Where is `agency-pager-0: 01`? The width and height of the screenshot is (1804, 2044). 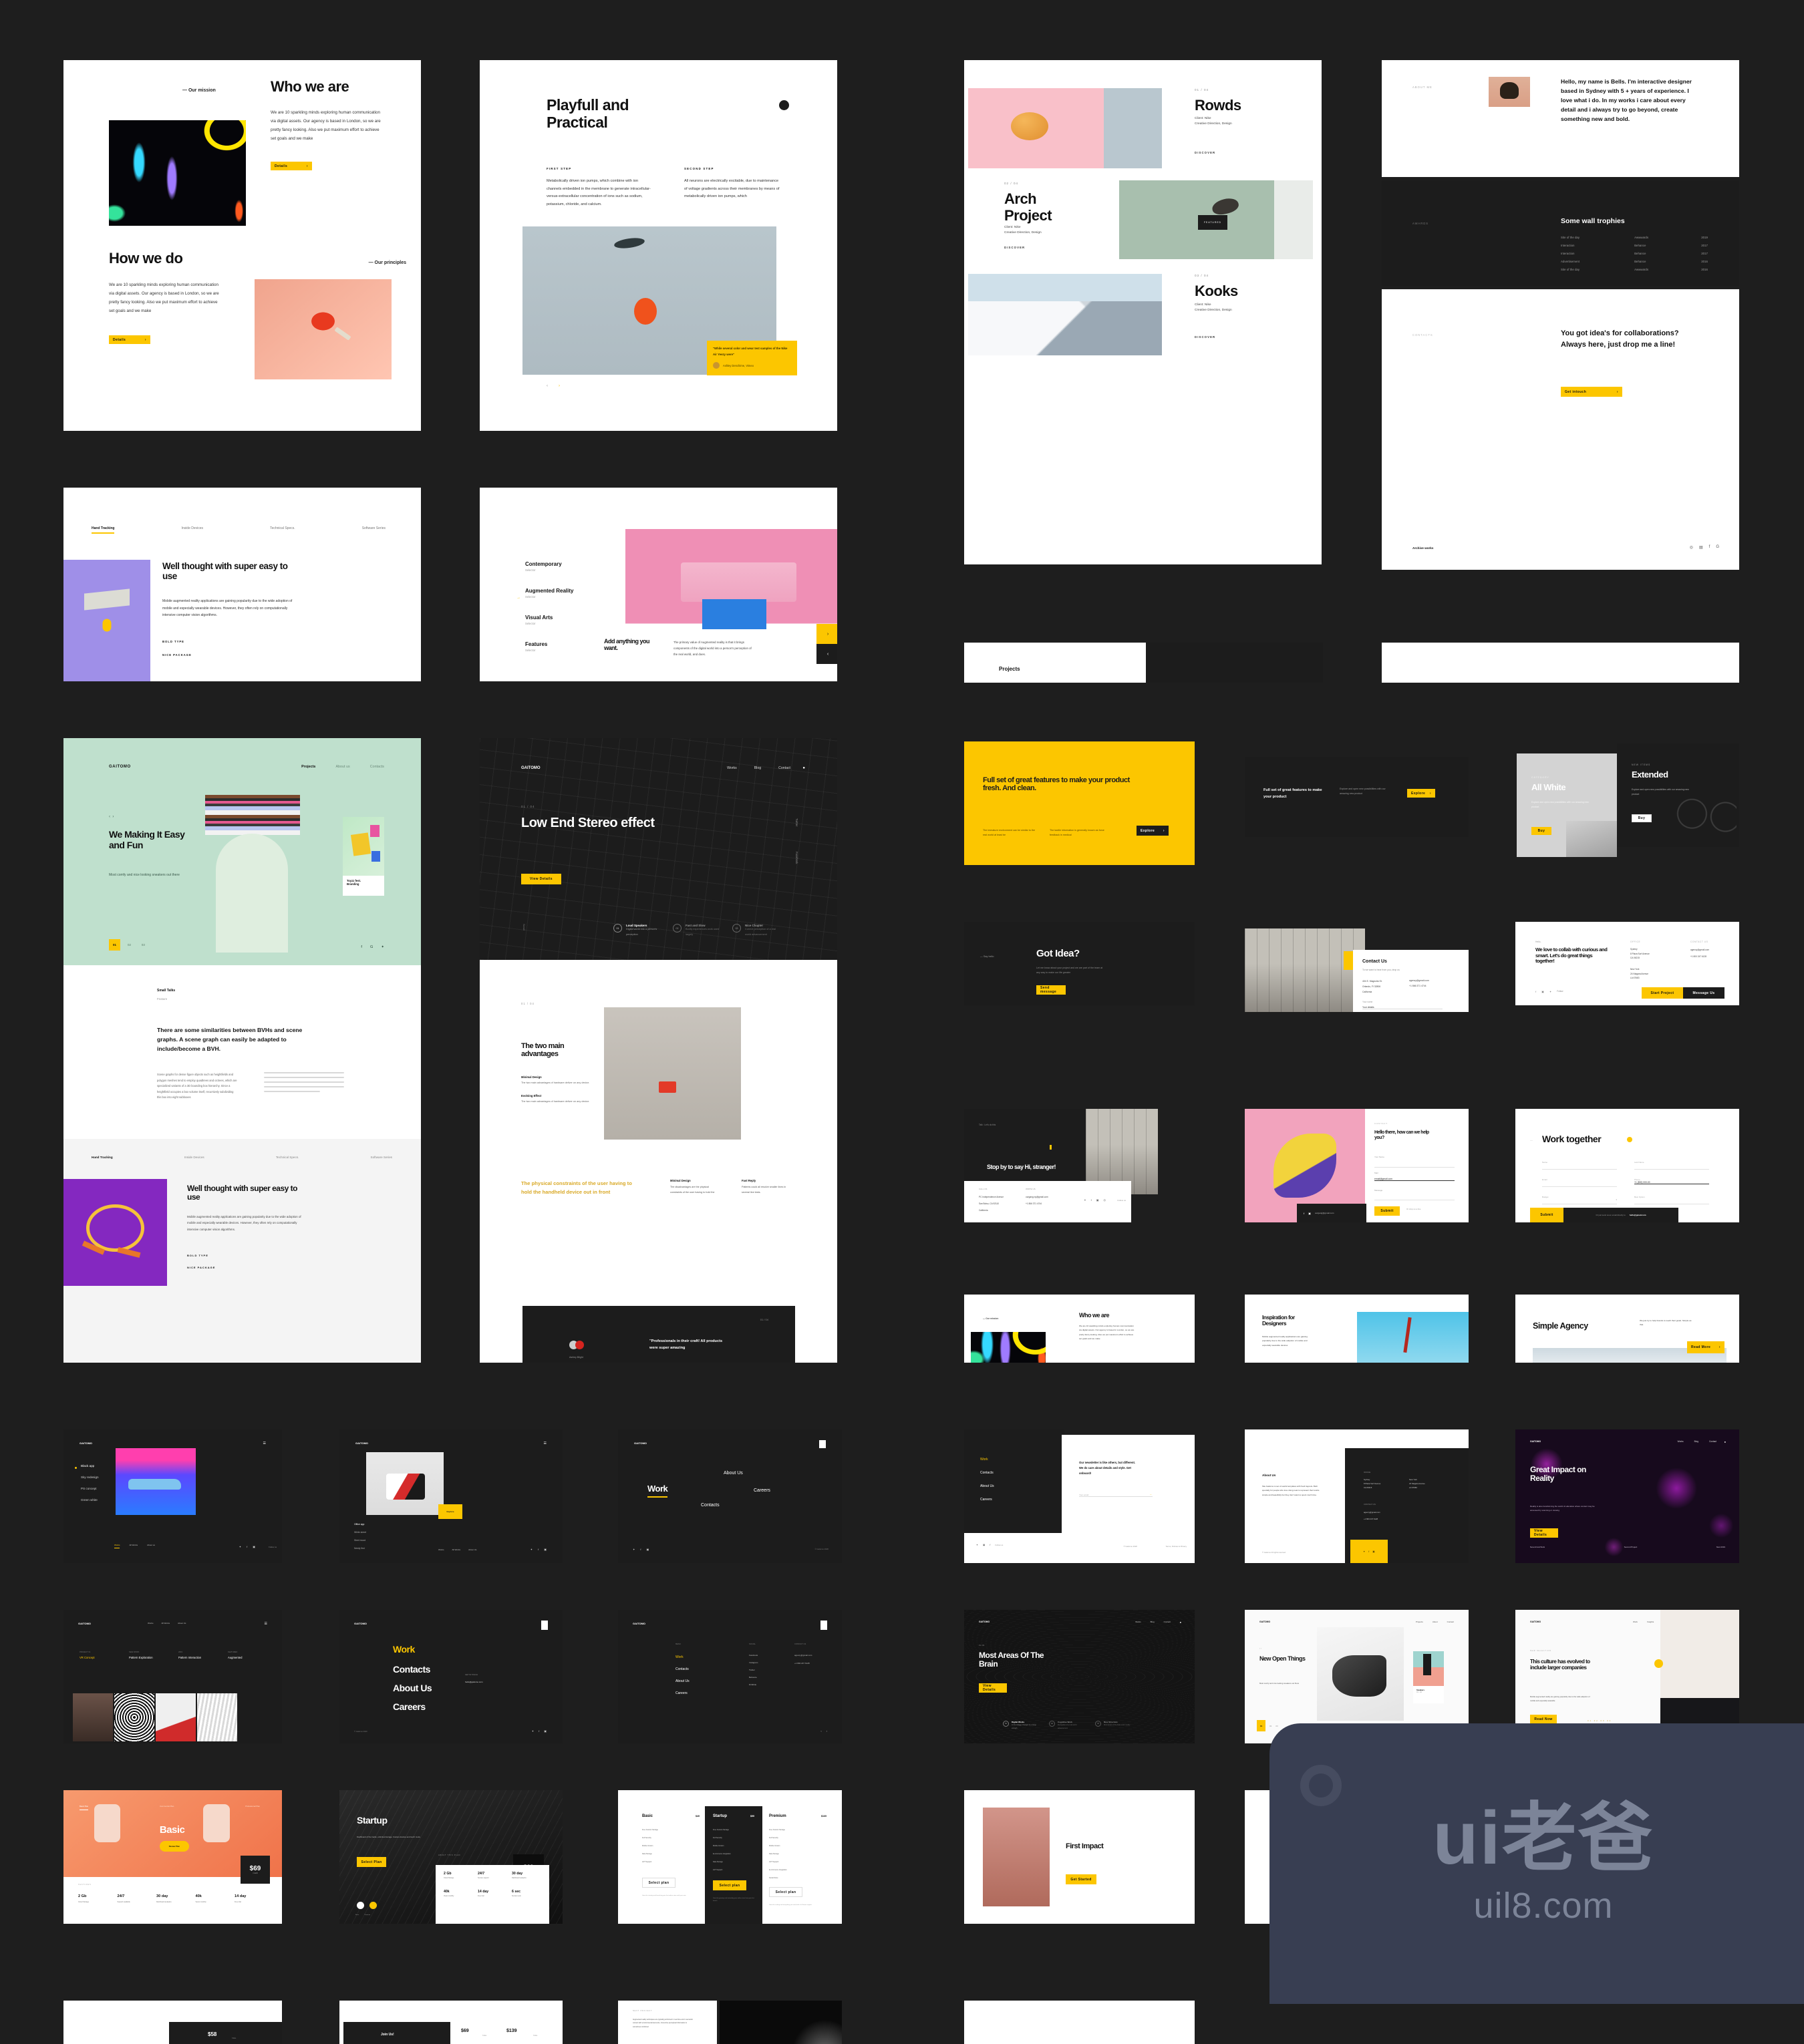
agency-pager-0: 01 is located at coordinates (114, 945).